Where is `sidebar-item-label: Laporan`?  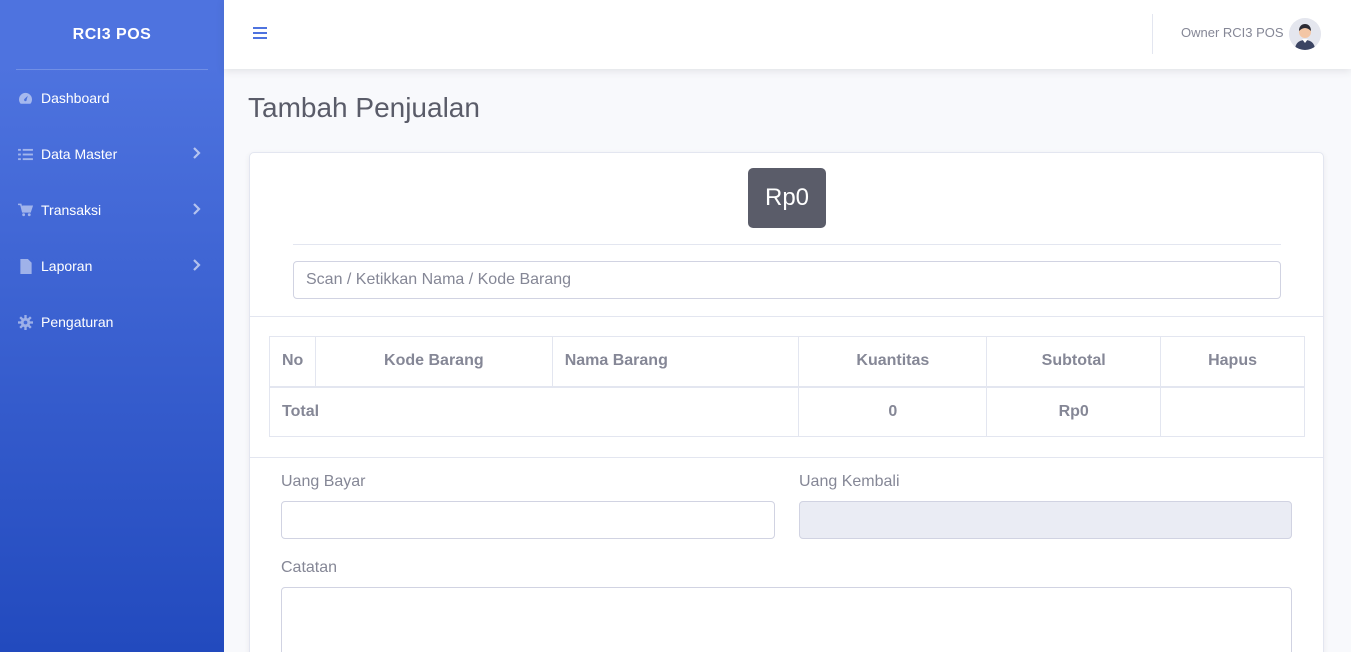 sidebar-item-label: Laporan is located at coordinates (67, 266).